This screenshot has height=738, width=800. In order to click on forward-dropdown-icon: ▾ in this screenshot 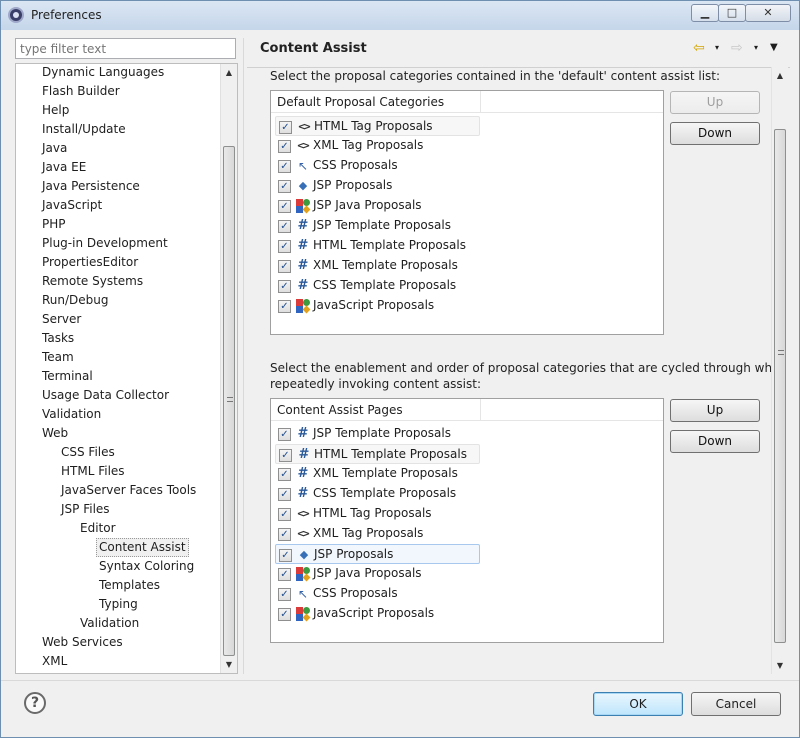, I will do `click(756, 48)`.